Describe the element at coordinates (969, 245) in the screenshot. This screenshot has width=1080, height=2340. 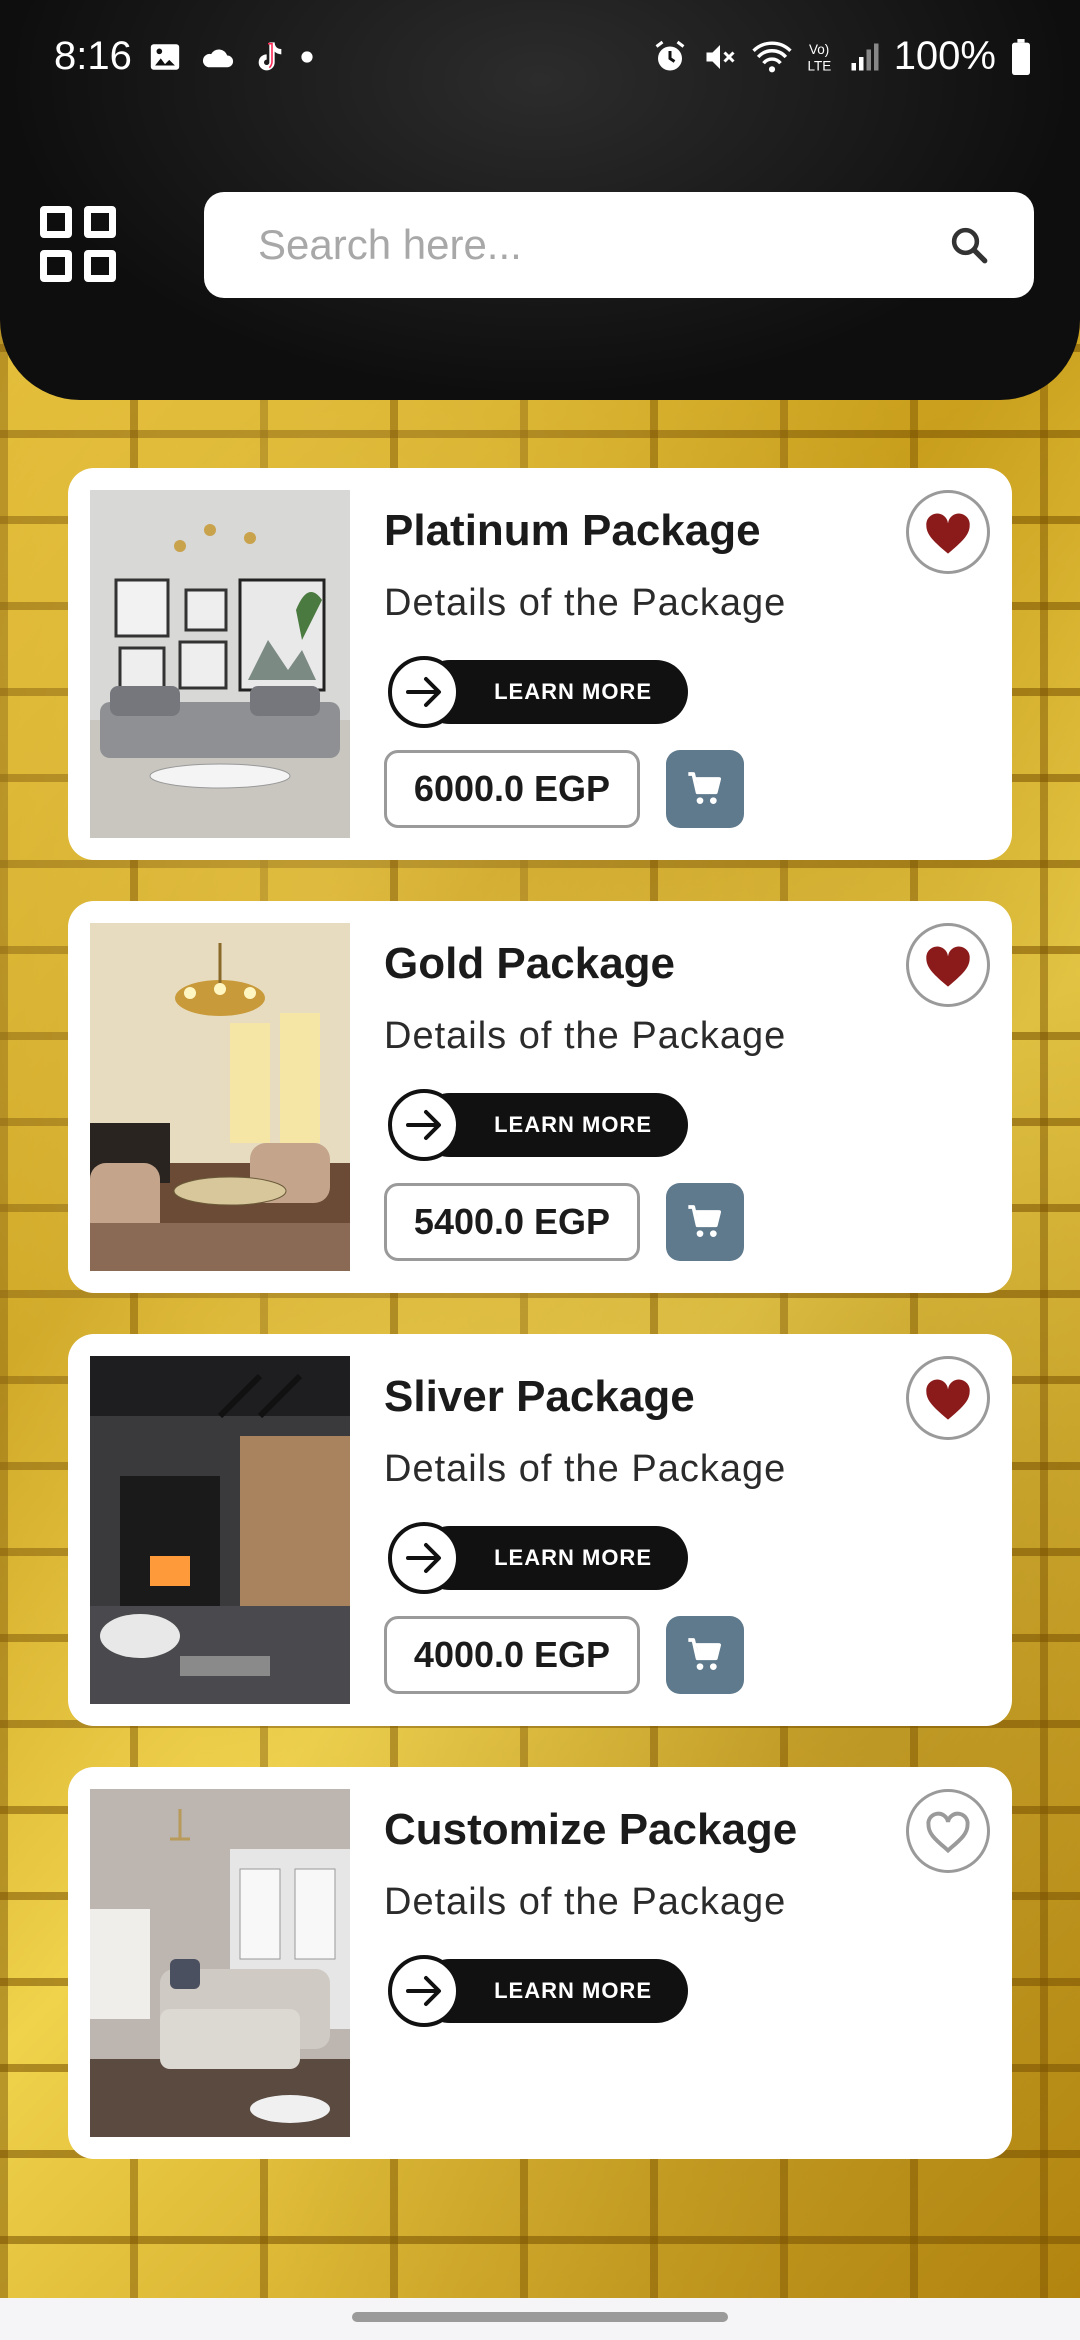
I see `search-icon` at that location.